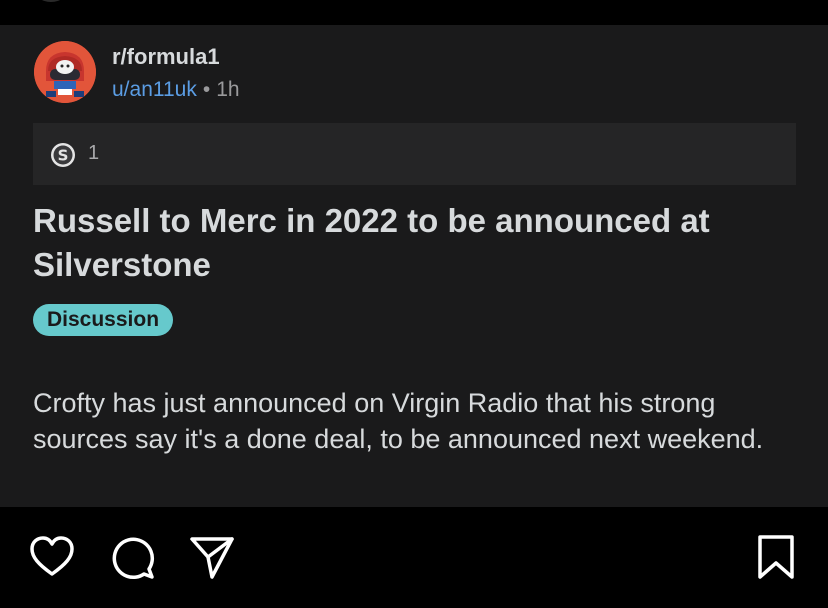  I want to click on silver-award-icon: S, so click(63, 155).